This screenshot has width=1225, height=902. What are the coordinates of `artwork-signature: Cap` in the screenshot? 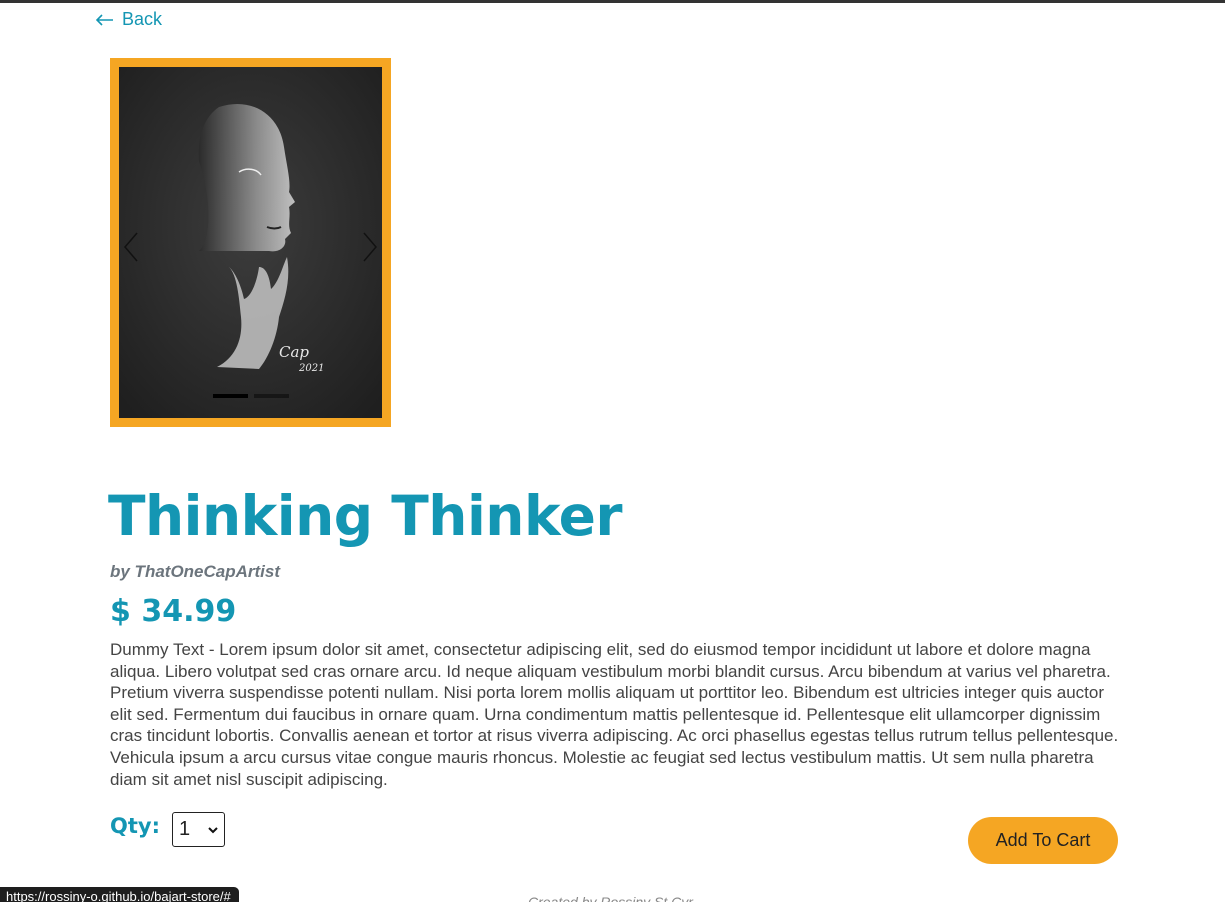 It's located at (294, 352).